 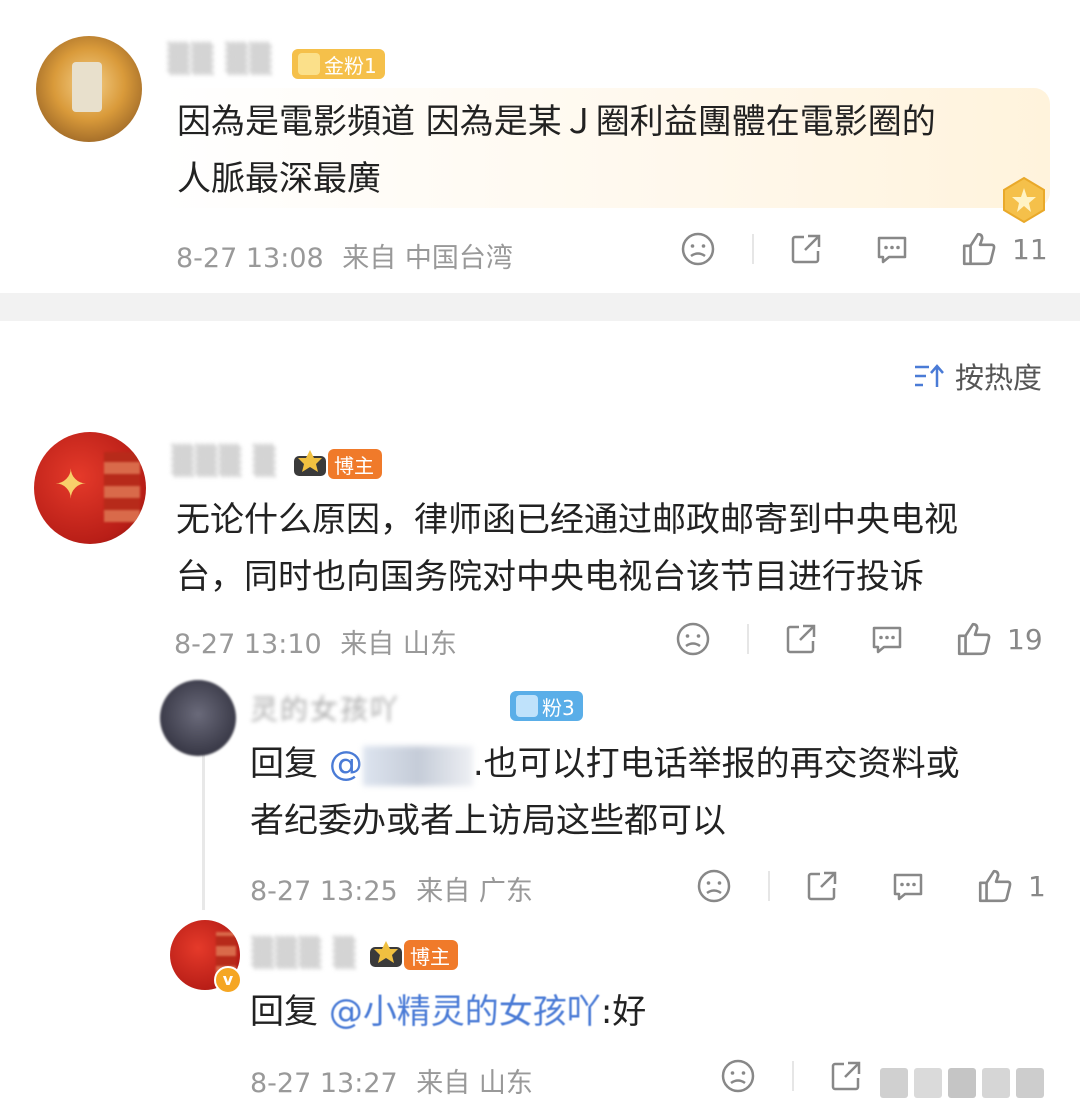 I want to click on comment-actions: 11, so click(x=864, y=249).